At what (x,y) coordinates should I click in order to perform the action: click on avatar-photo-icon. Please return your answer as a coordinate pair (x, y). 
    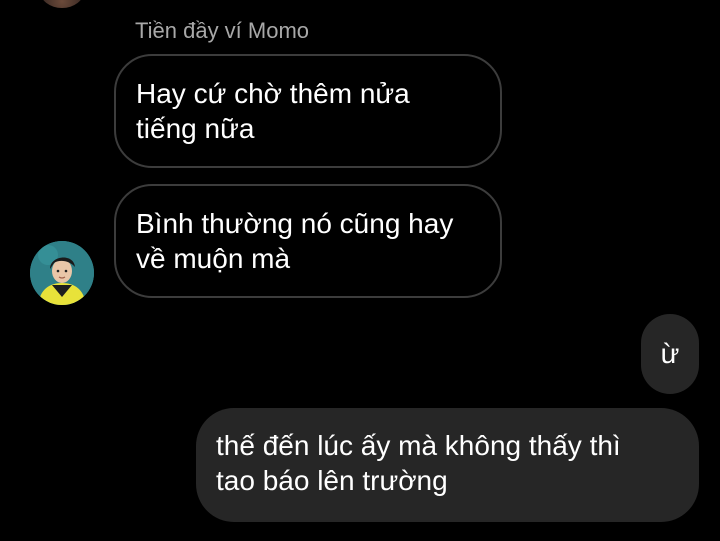
    Looking at the image, I should click on (62, 273).